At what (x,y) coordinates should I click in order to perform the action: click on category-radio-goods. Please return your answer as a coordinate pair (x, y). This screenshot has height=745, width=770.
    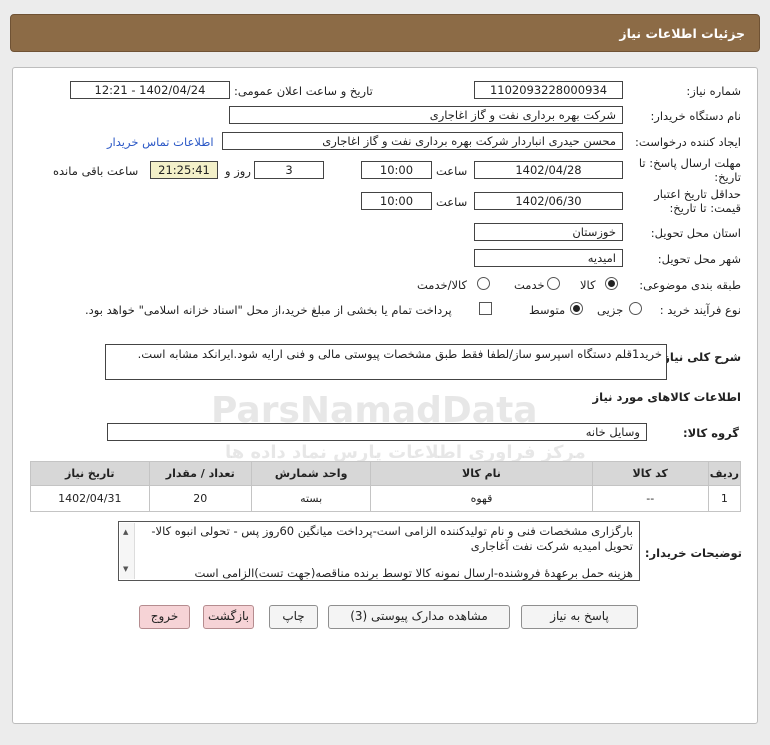
    Looking at the image, I should click on (611, 283).